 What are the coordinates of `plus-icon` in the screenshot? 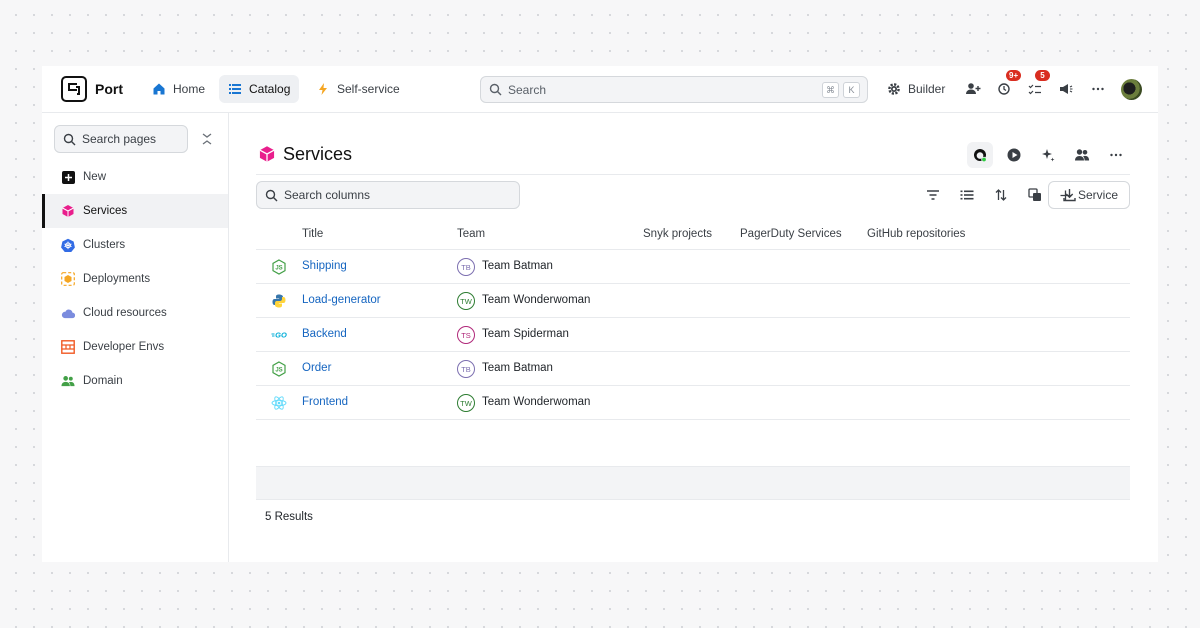 It's located at (1065, 195).